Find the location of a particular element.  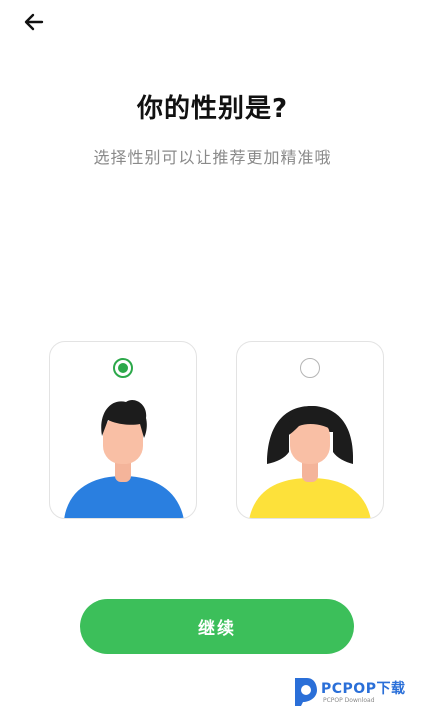

watermark-logo: PCPOP下载 PCPOP Download is located at coordinates (356, 694).